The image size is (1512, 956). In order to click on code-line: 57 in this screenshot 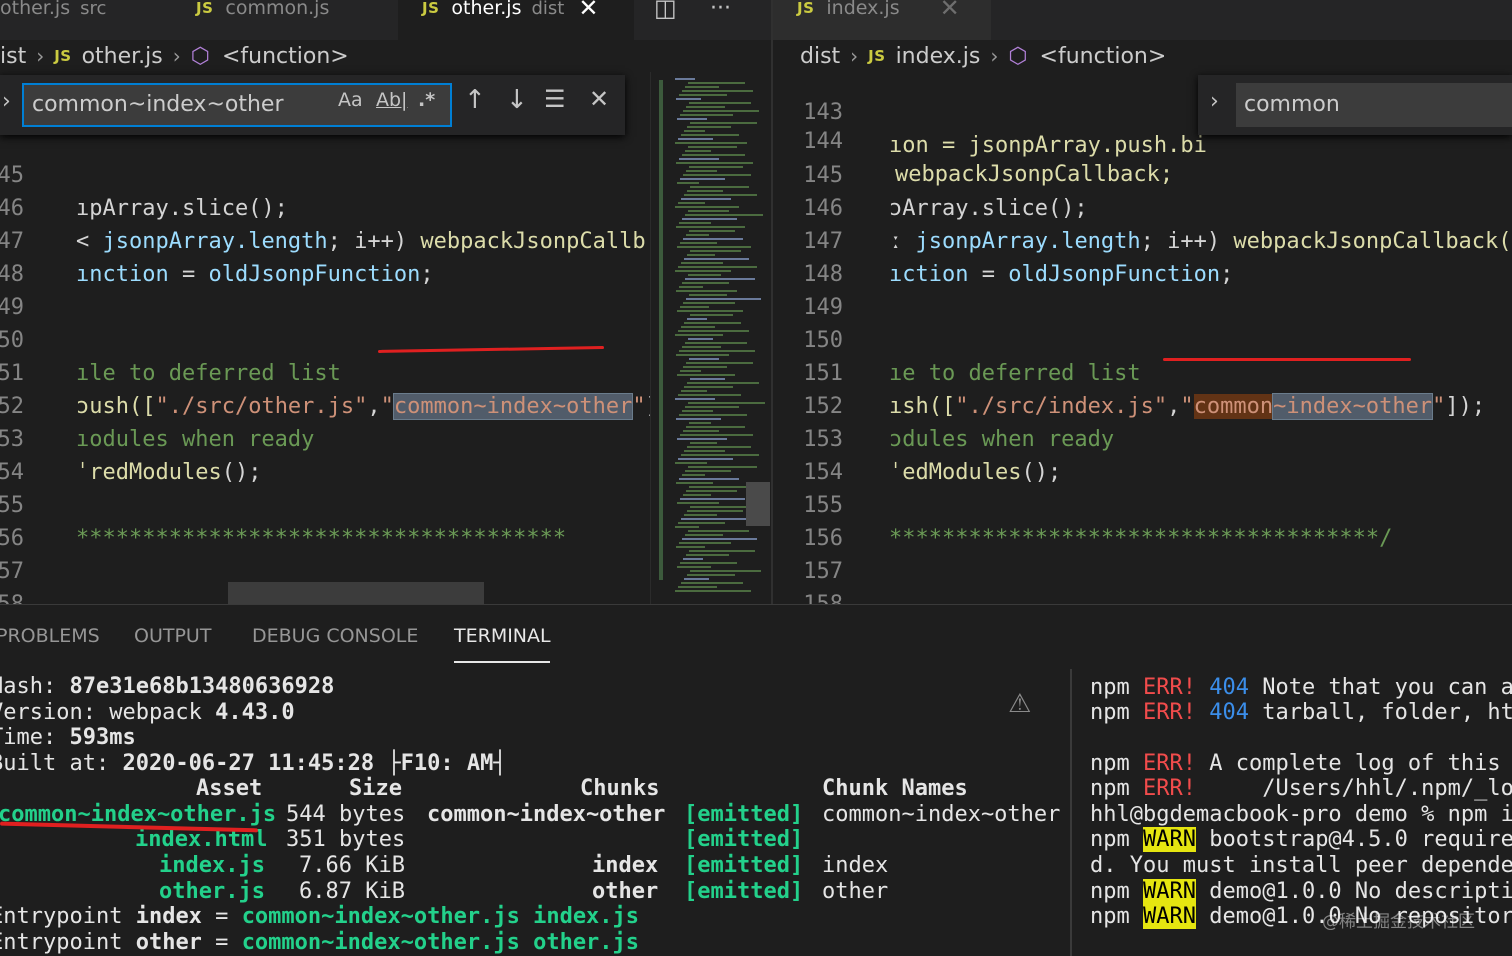, I will do `click(325, 553)`.